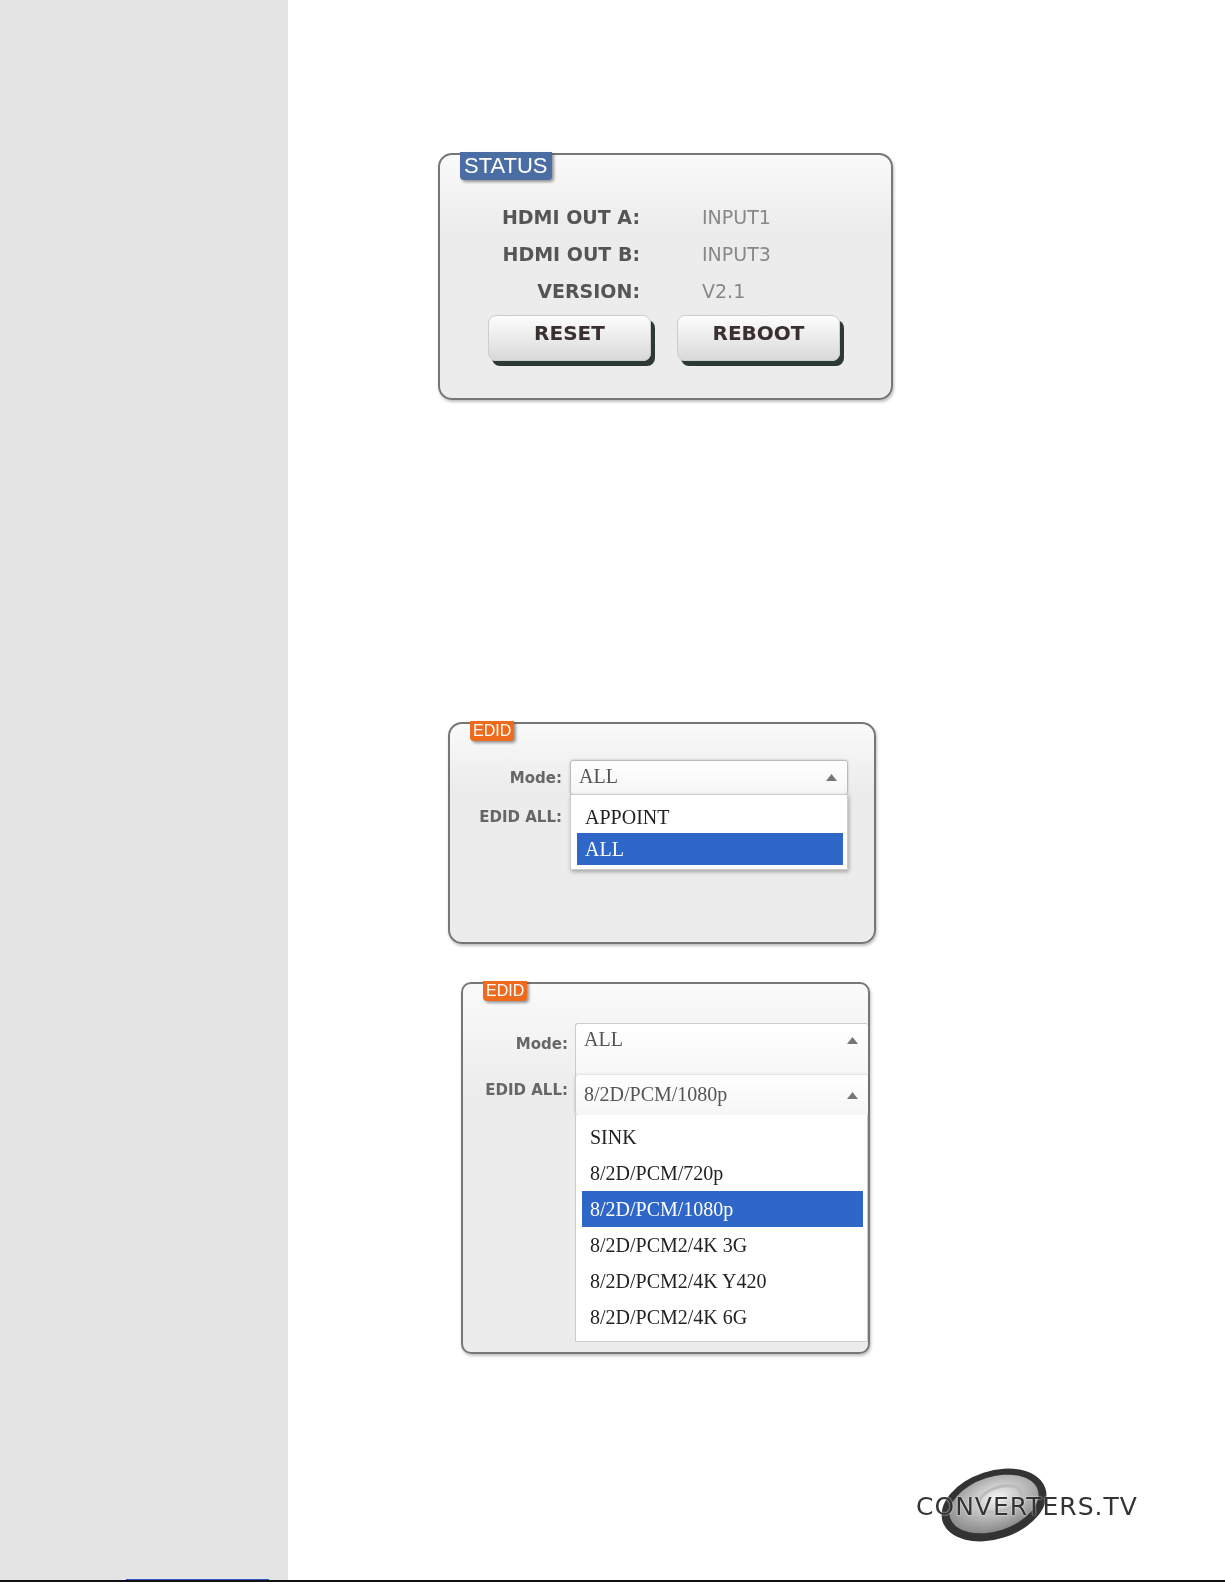 The height and width of the screenshot is (1585, 1225). I want to click on status-value: INPUT3, so click(737, 254).